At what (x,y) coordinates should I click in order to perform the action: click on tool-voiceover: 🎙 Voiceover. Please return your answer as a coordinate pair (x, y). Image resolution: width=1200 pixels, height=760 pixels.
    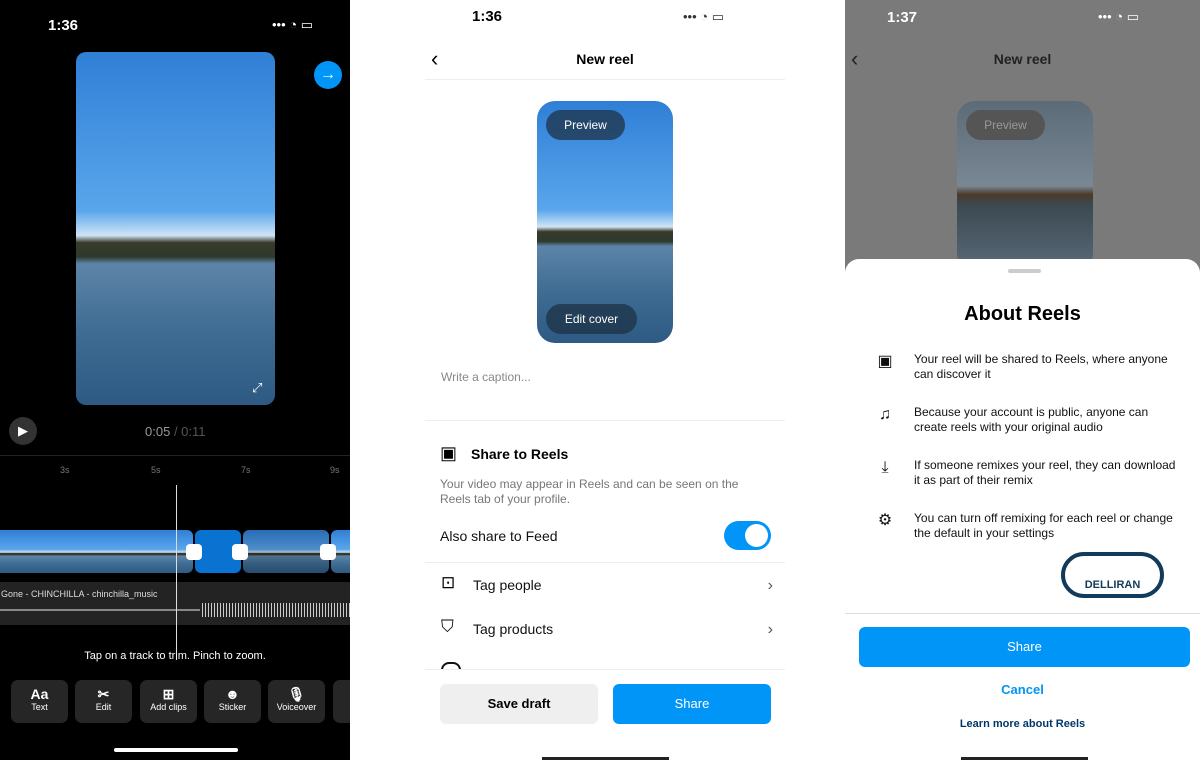
    Looking at the image, I should click on (296, 701).